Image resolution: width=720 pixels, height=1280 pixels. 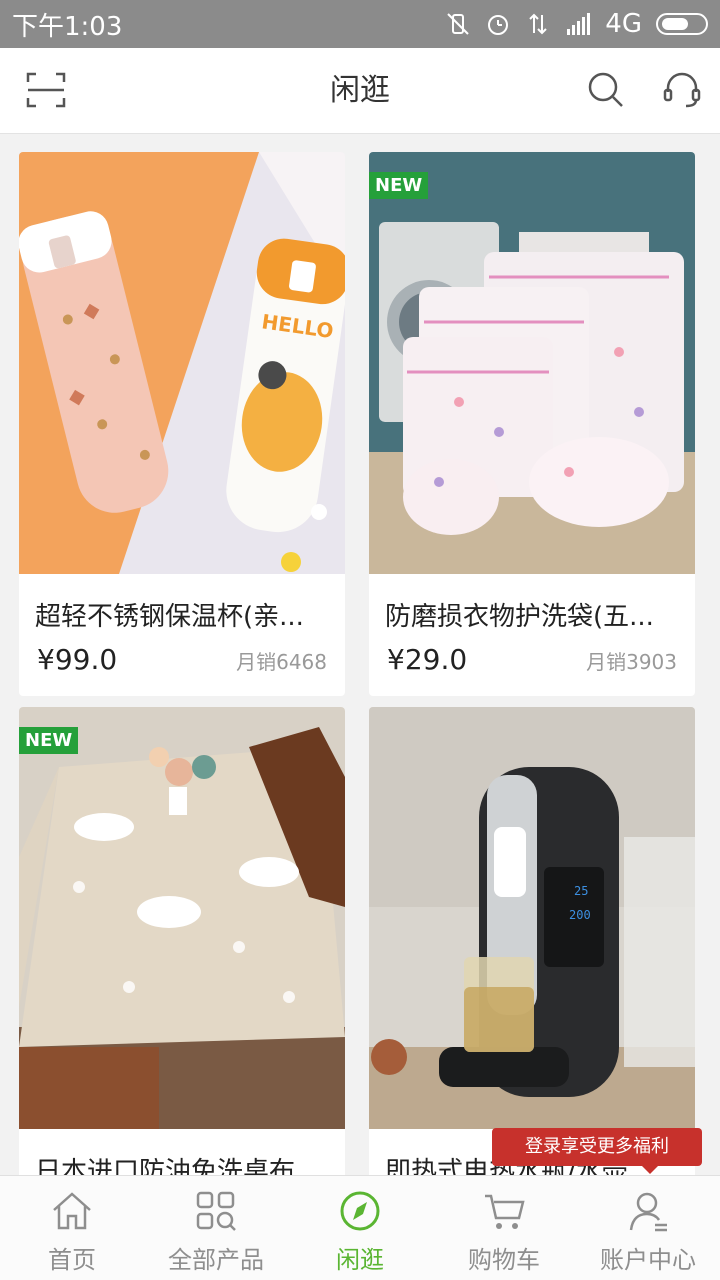 I want to click on nav-item-cart: 购物车, so click(x=504, y=1228).